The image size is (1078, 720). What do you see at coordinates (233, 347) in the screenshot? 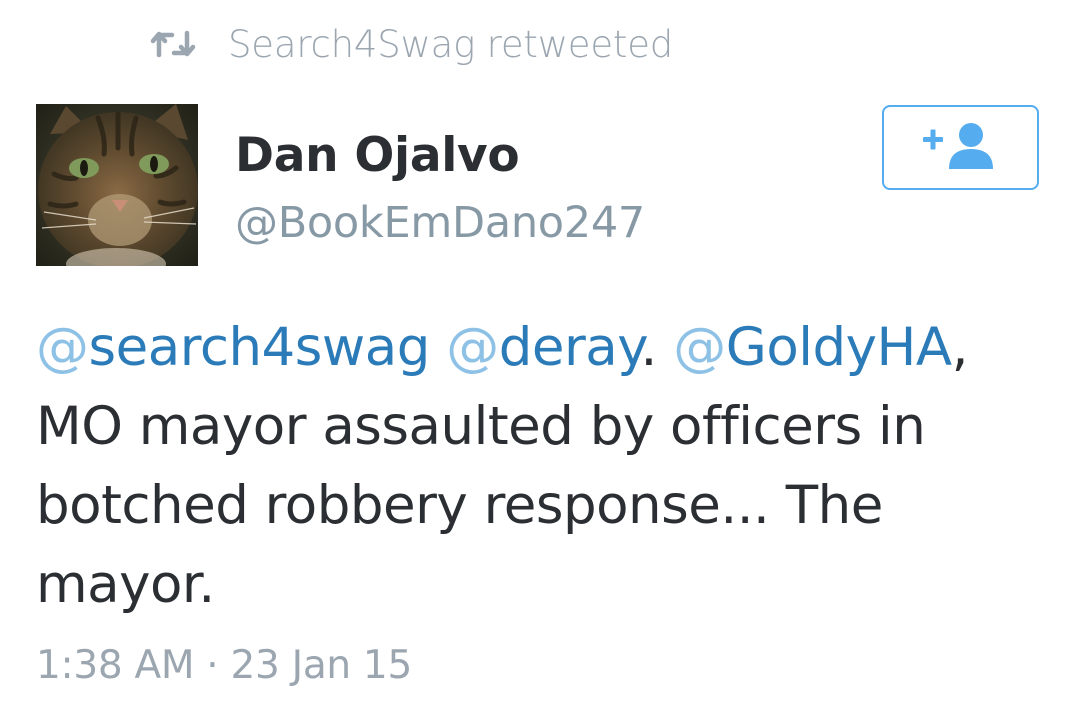
I see `mention-search4swag: @search4swag` at bounding box center [233, 347].